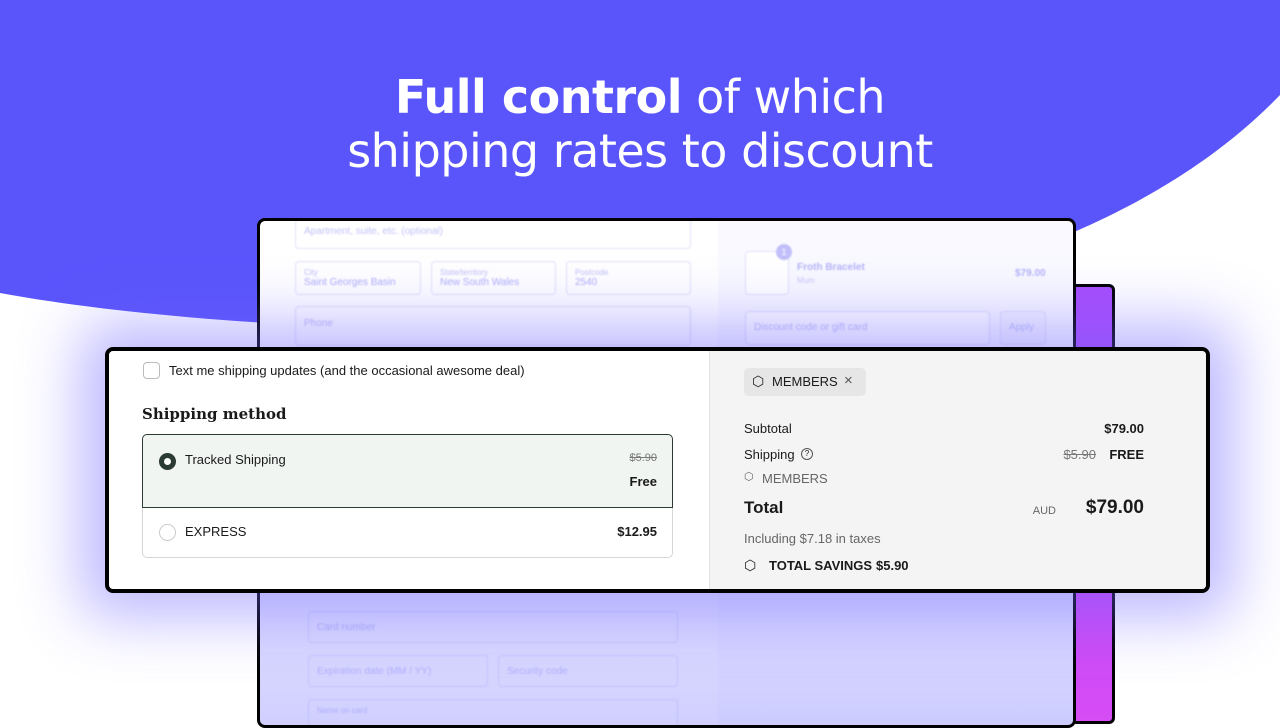 The image size is (1280, 728). Describe the element at coordinates (493, 627) in the screenshot. I see `card-number-field: Card number` at that location.